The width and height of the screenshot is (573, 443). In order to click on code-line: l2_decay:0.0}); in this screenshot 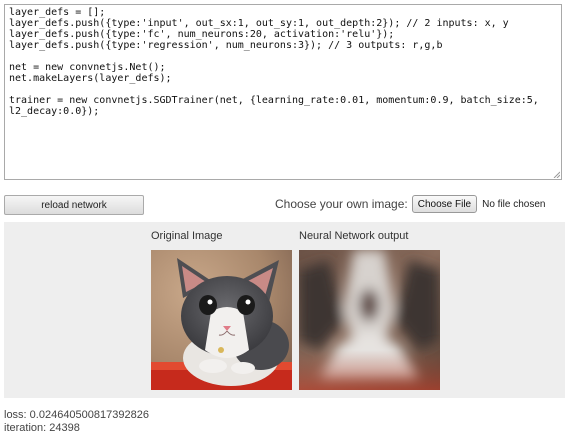, I will do `click(54, 111)`.